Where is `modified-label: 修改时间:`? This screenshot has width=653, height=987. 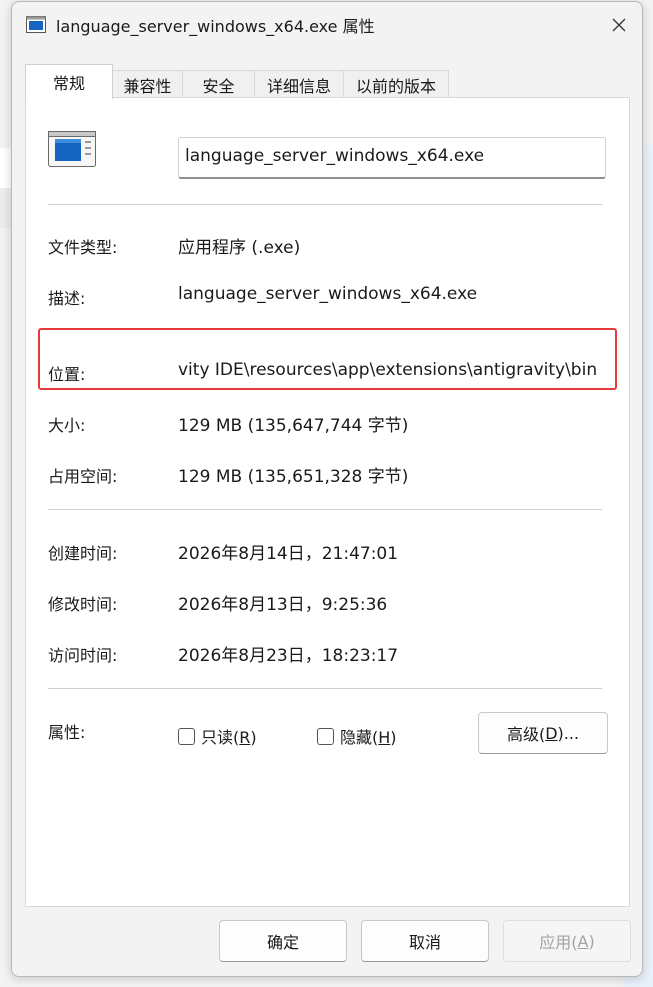
modified-label: 修改时间: is located at coordinates (83, 604).